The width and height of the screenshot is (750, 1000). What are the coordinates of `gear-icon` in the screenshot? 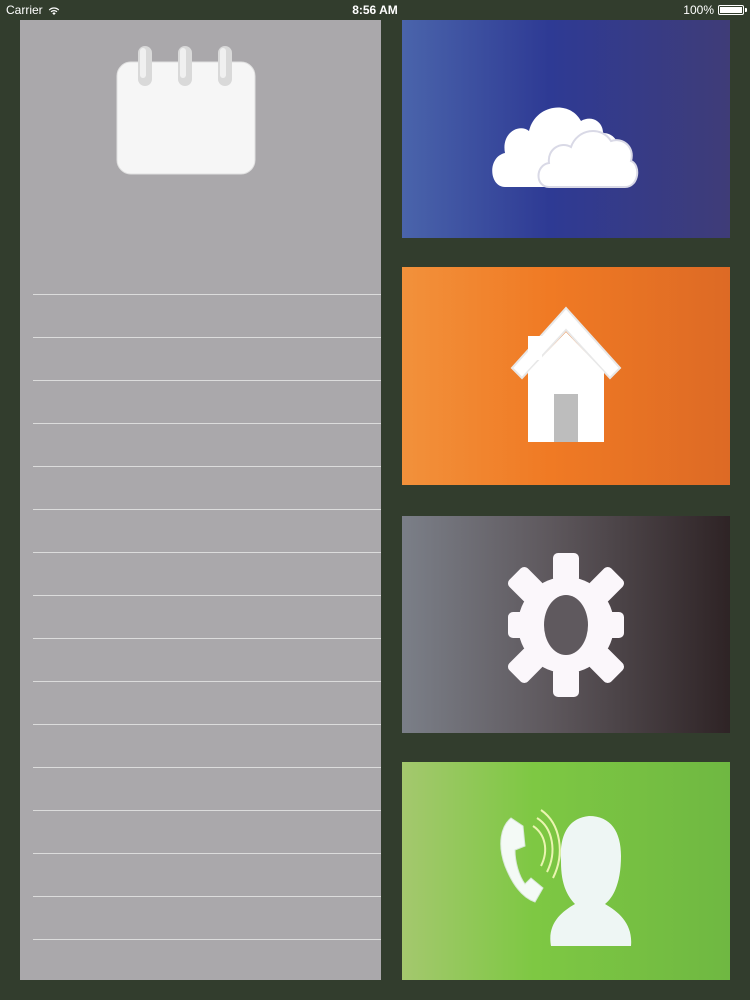 It's located at (566, 624).